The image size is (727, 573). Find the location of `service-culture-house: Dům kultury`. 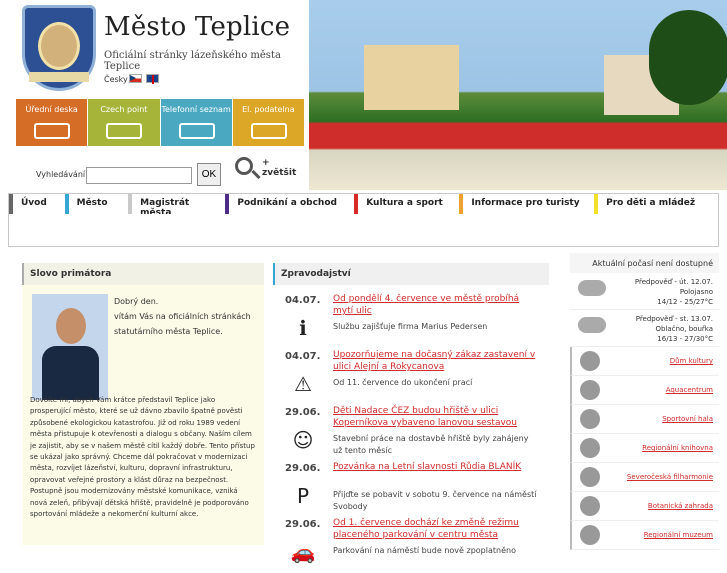

service-culture-house: Dům kultury is located at coordinates (644, 361).